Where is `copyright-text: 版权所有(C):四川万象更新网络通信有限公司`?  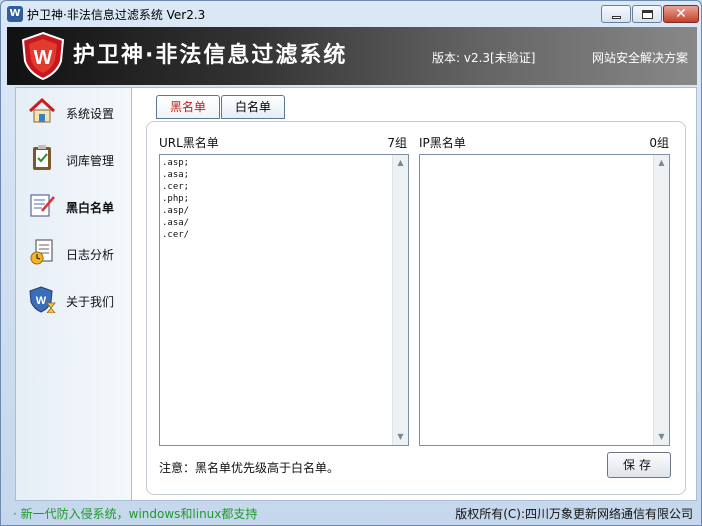 copyright-text: 版权所有(C):四川万象更新网络通信有限公司 is located at coordinates (574, 514).